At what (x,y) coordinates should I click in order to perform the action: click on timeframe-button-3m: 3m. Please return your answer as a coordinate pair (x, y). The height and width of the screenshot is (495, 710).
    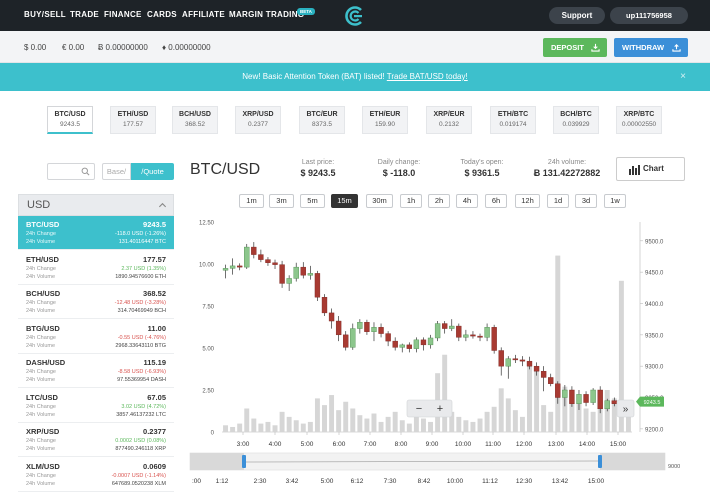
    Looking at the image, I should click on (281, 201).